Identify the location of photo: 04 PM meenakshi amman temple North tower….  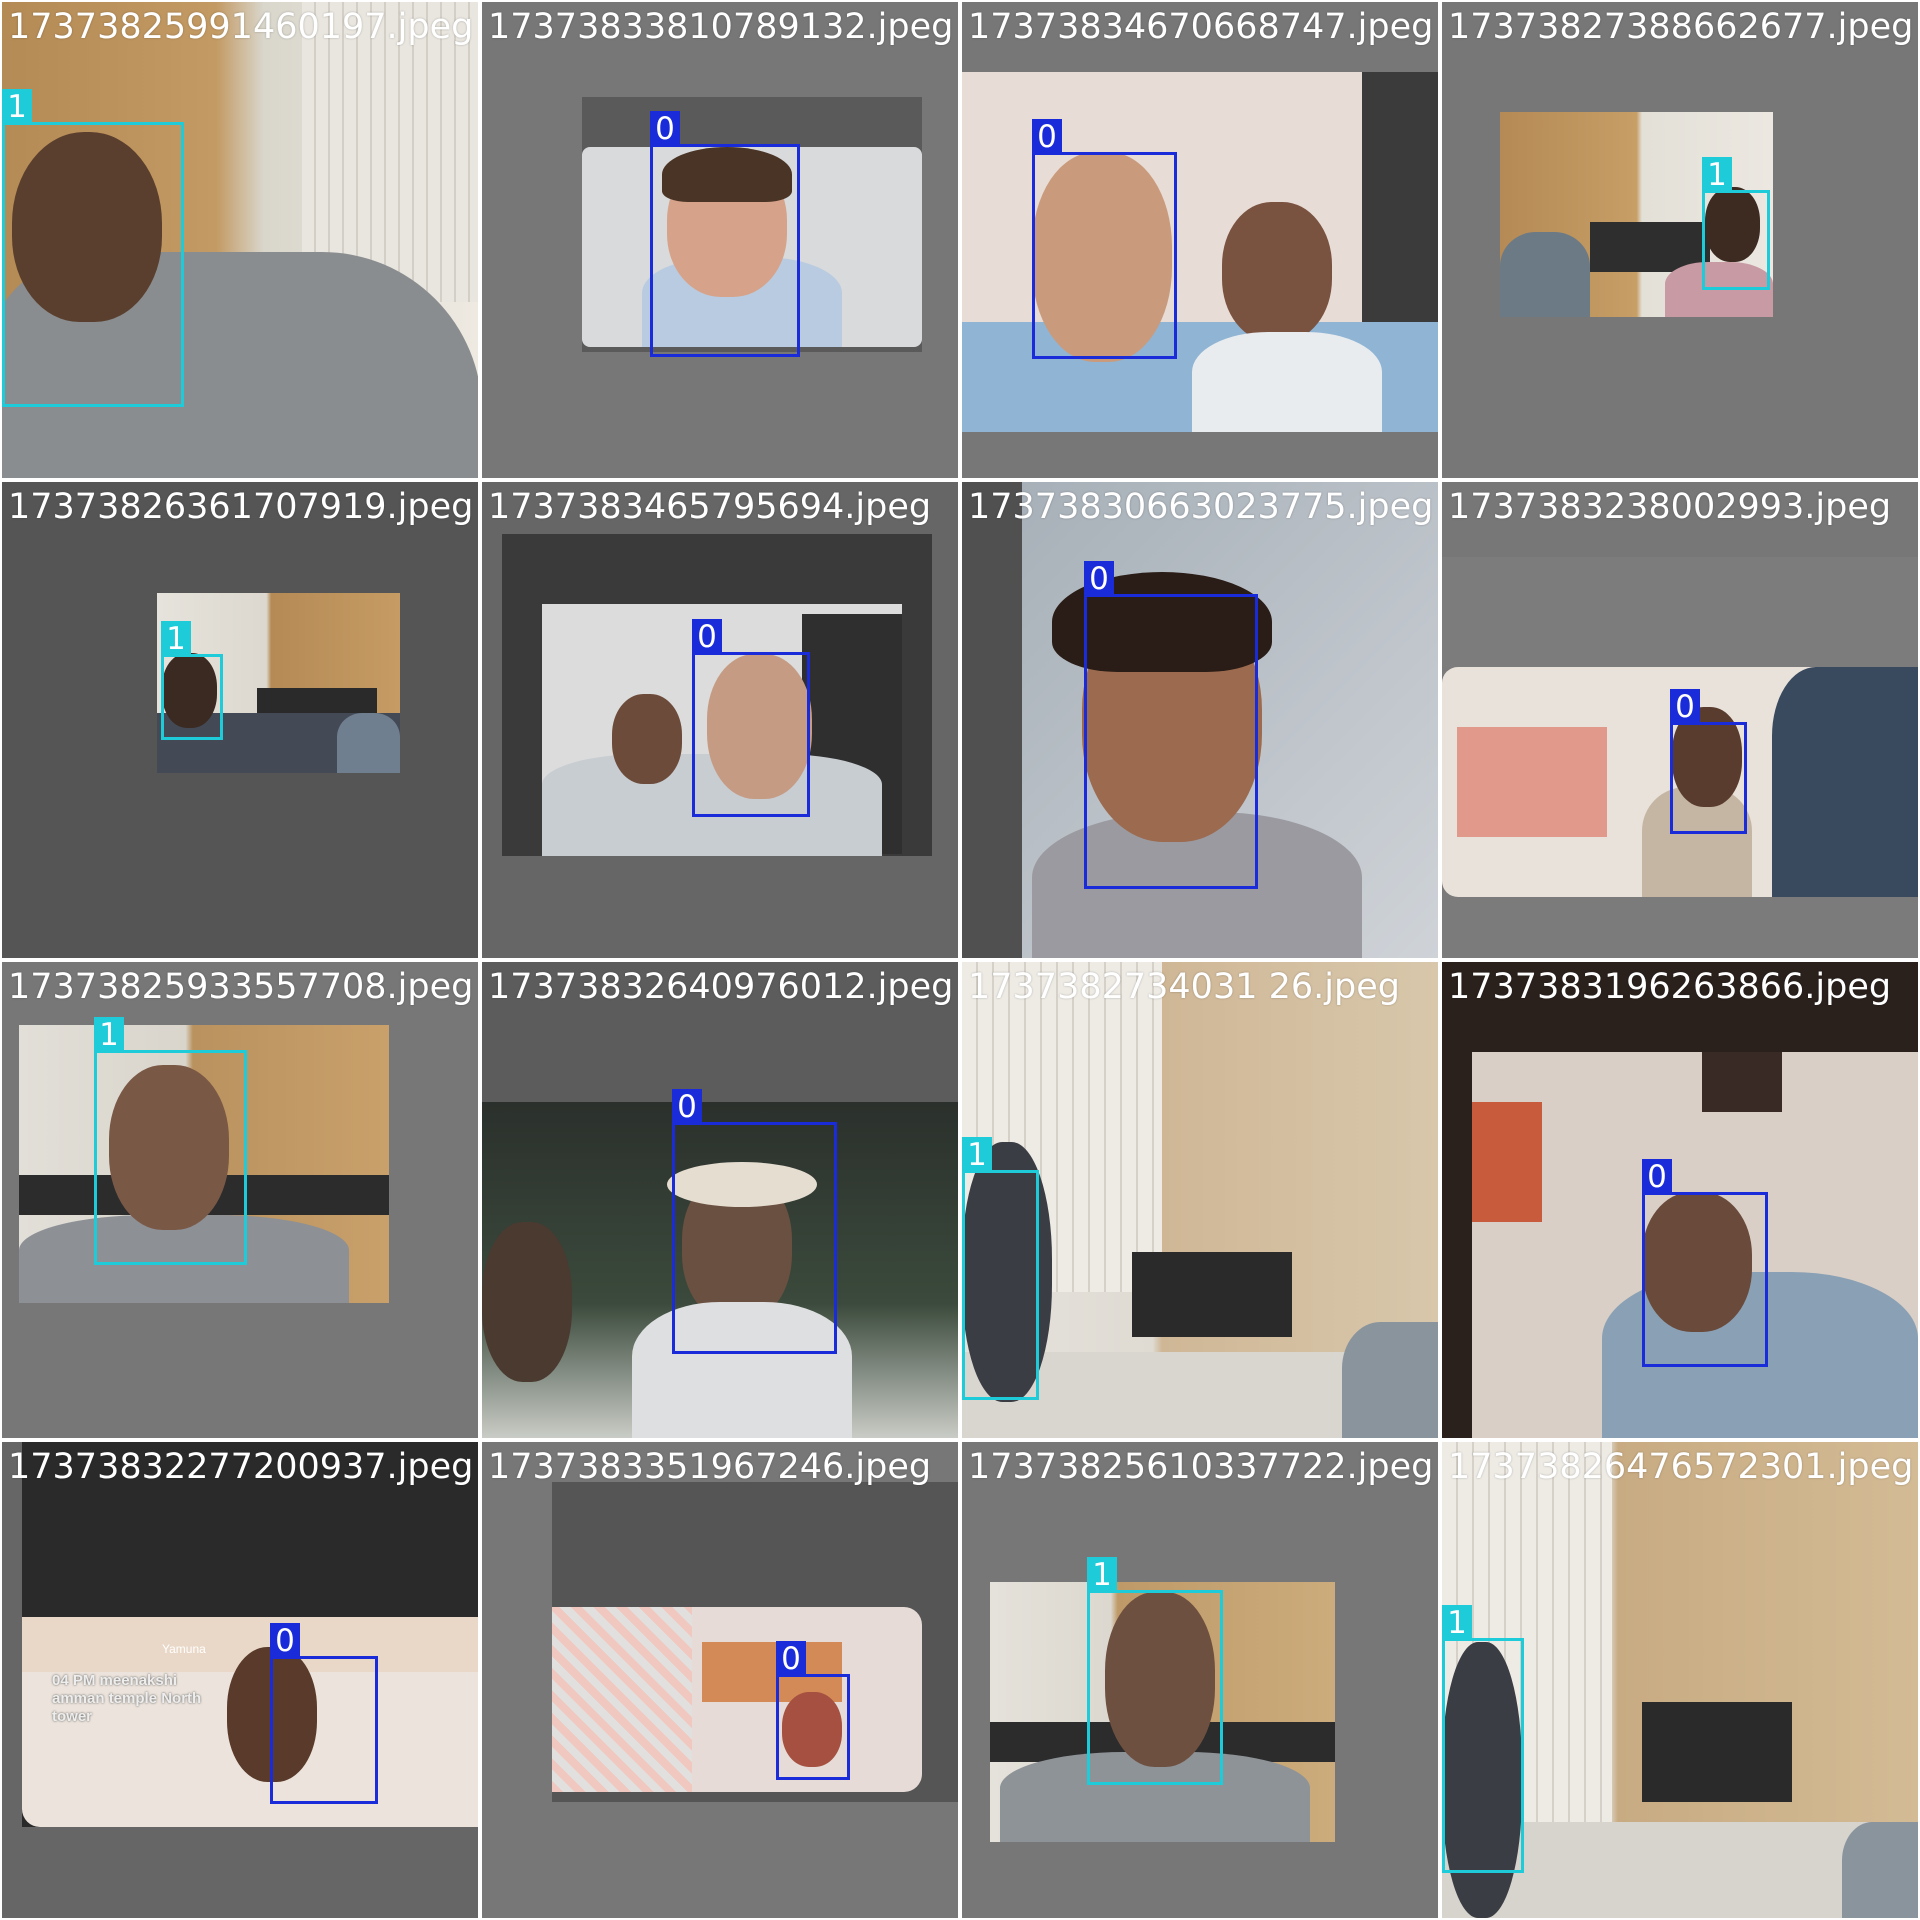
(250, 1634).